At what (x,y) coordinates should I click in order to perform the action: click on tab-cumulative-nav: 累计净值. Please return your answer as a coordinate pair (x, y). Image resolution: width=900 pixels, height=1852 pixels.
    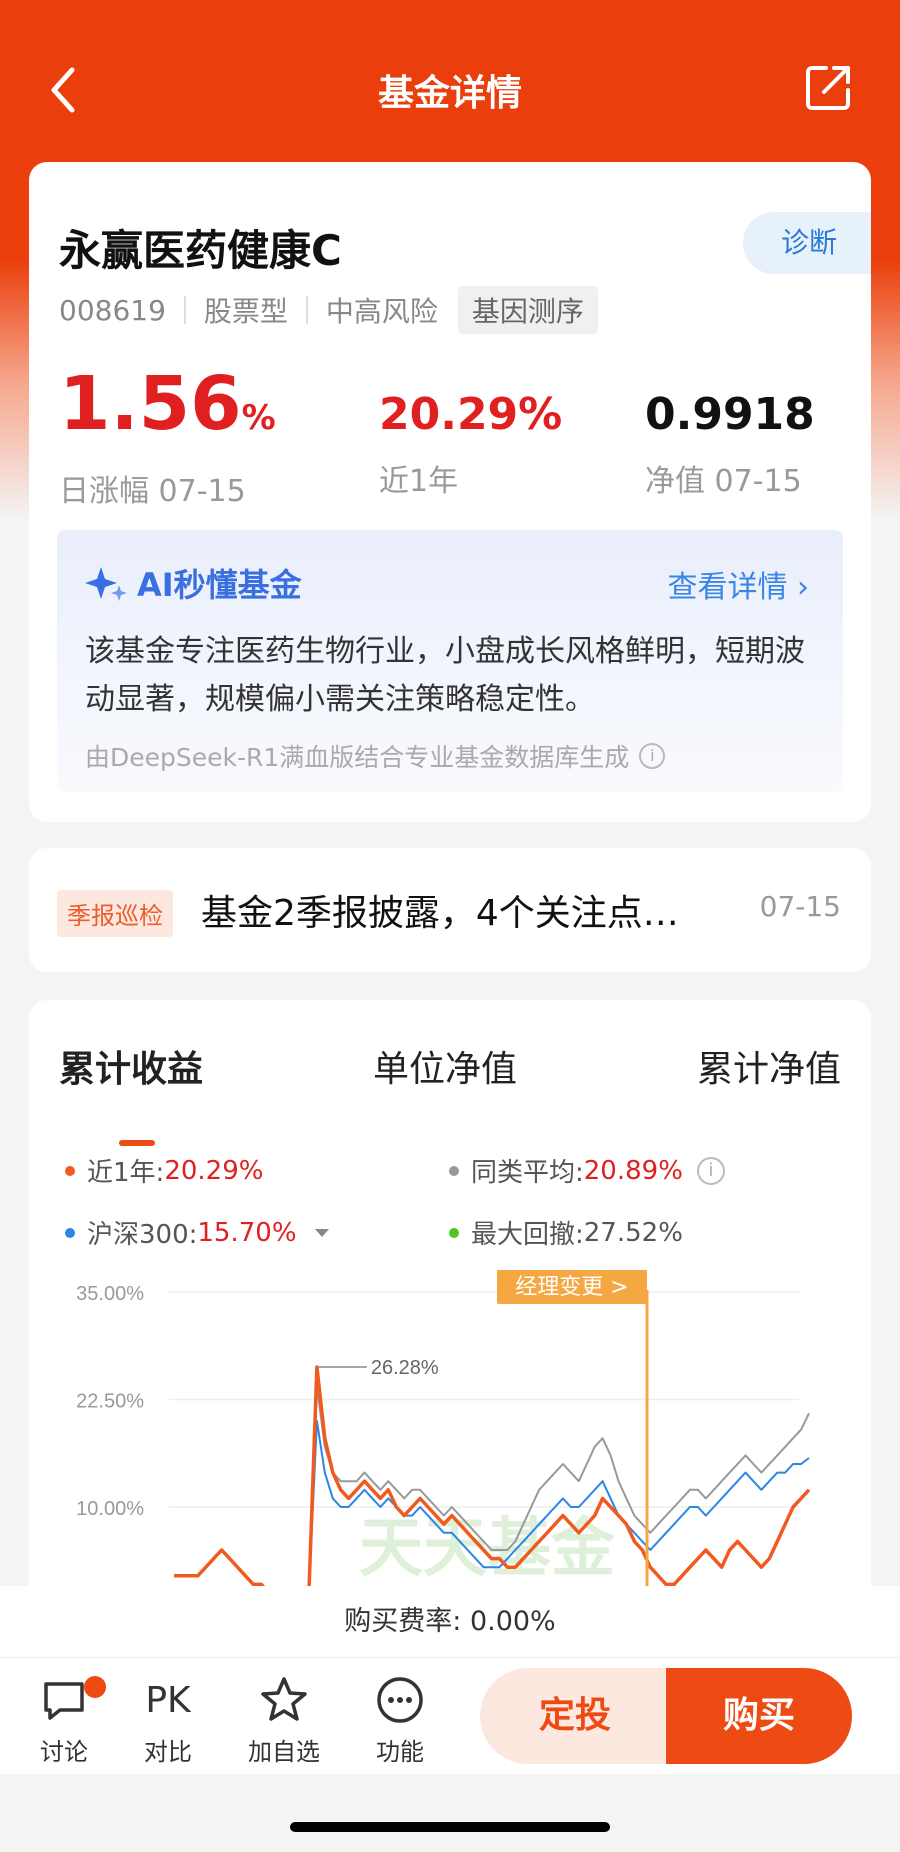
    Looking at the image, I should click on (769, 1066).